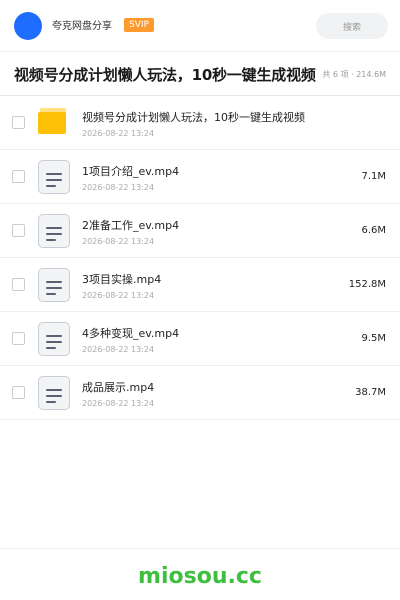  What do you see at coordinates (122, 279) in the screenshot?
I see `file-name: 3项目实操.mp4` at bounding box center [122, 279].